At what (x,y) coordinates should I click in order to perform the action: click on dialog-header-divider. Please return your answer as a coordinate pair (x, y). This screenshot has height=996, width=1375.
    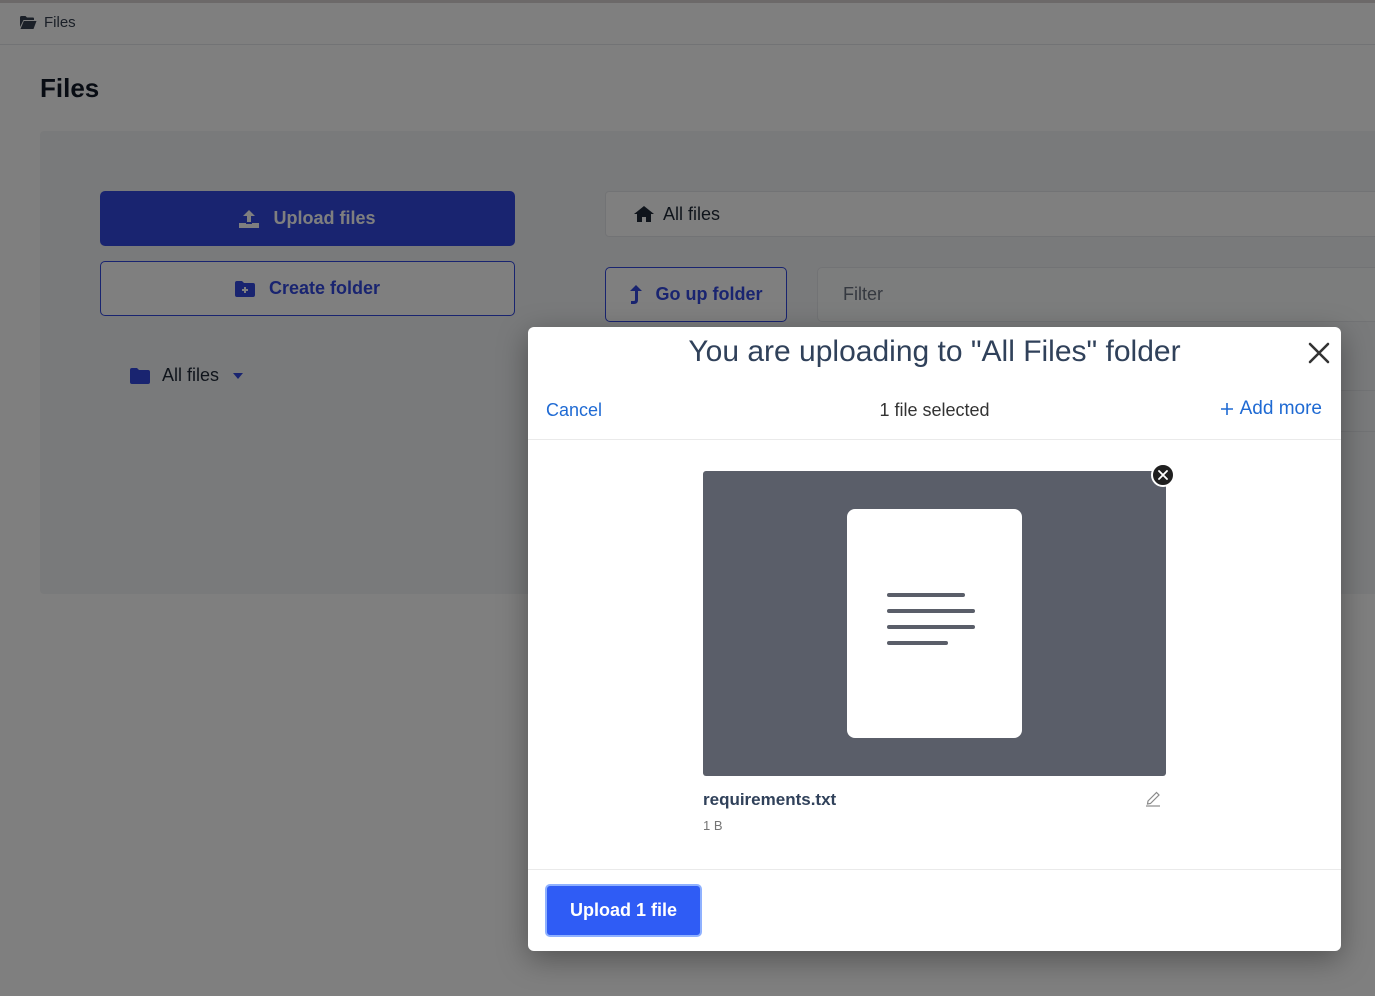
    Looking at the image, I should click on (934, 439).